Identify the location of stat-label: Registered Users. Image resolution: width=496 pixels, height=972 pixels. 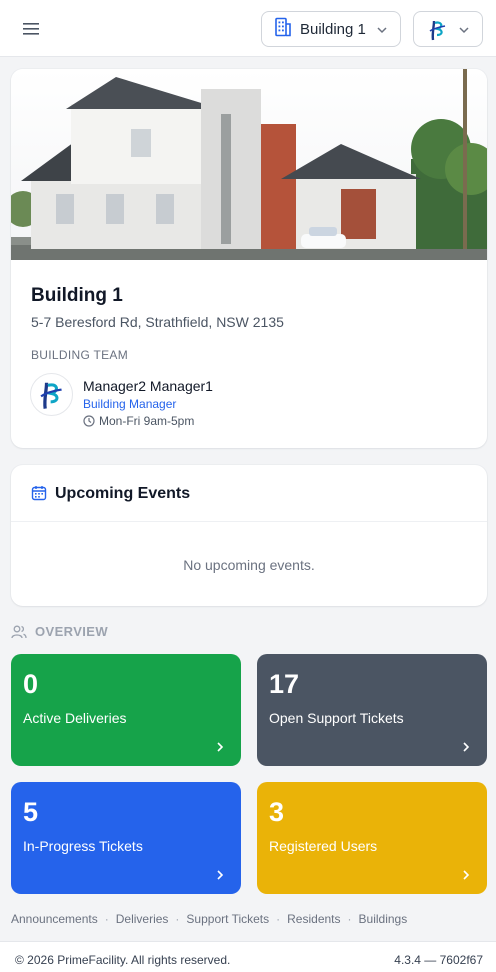
(323, 846).